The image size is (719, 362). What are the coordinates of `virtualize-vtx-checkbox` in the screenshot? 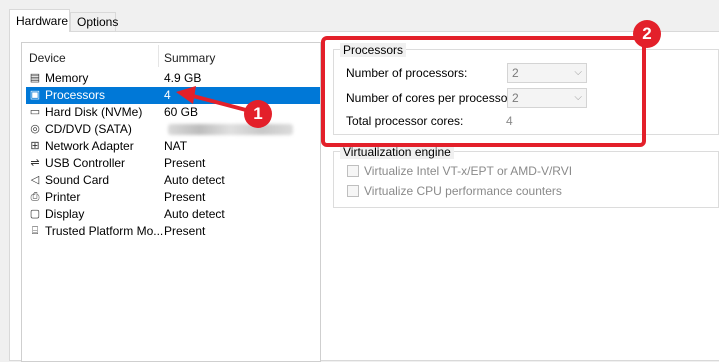 It's located at (353, 171).